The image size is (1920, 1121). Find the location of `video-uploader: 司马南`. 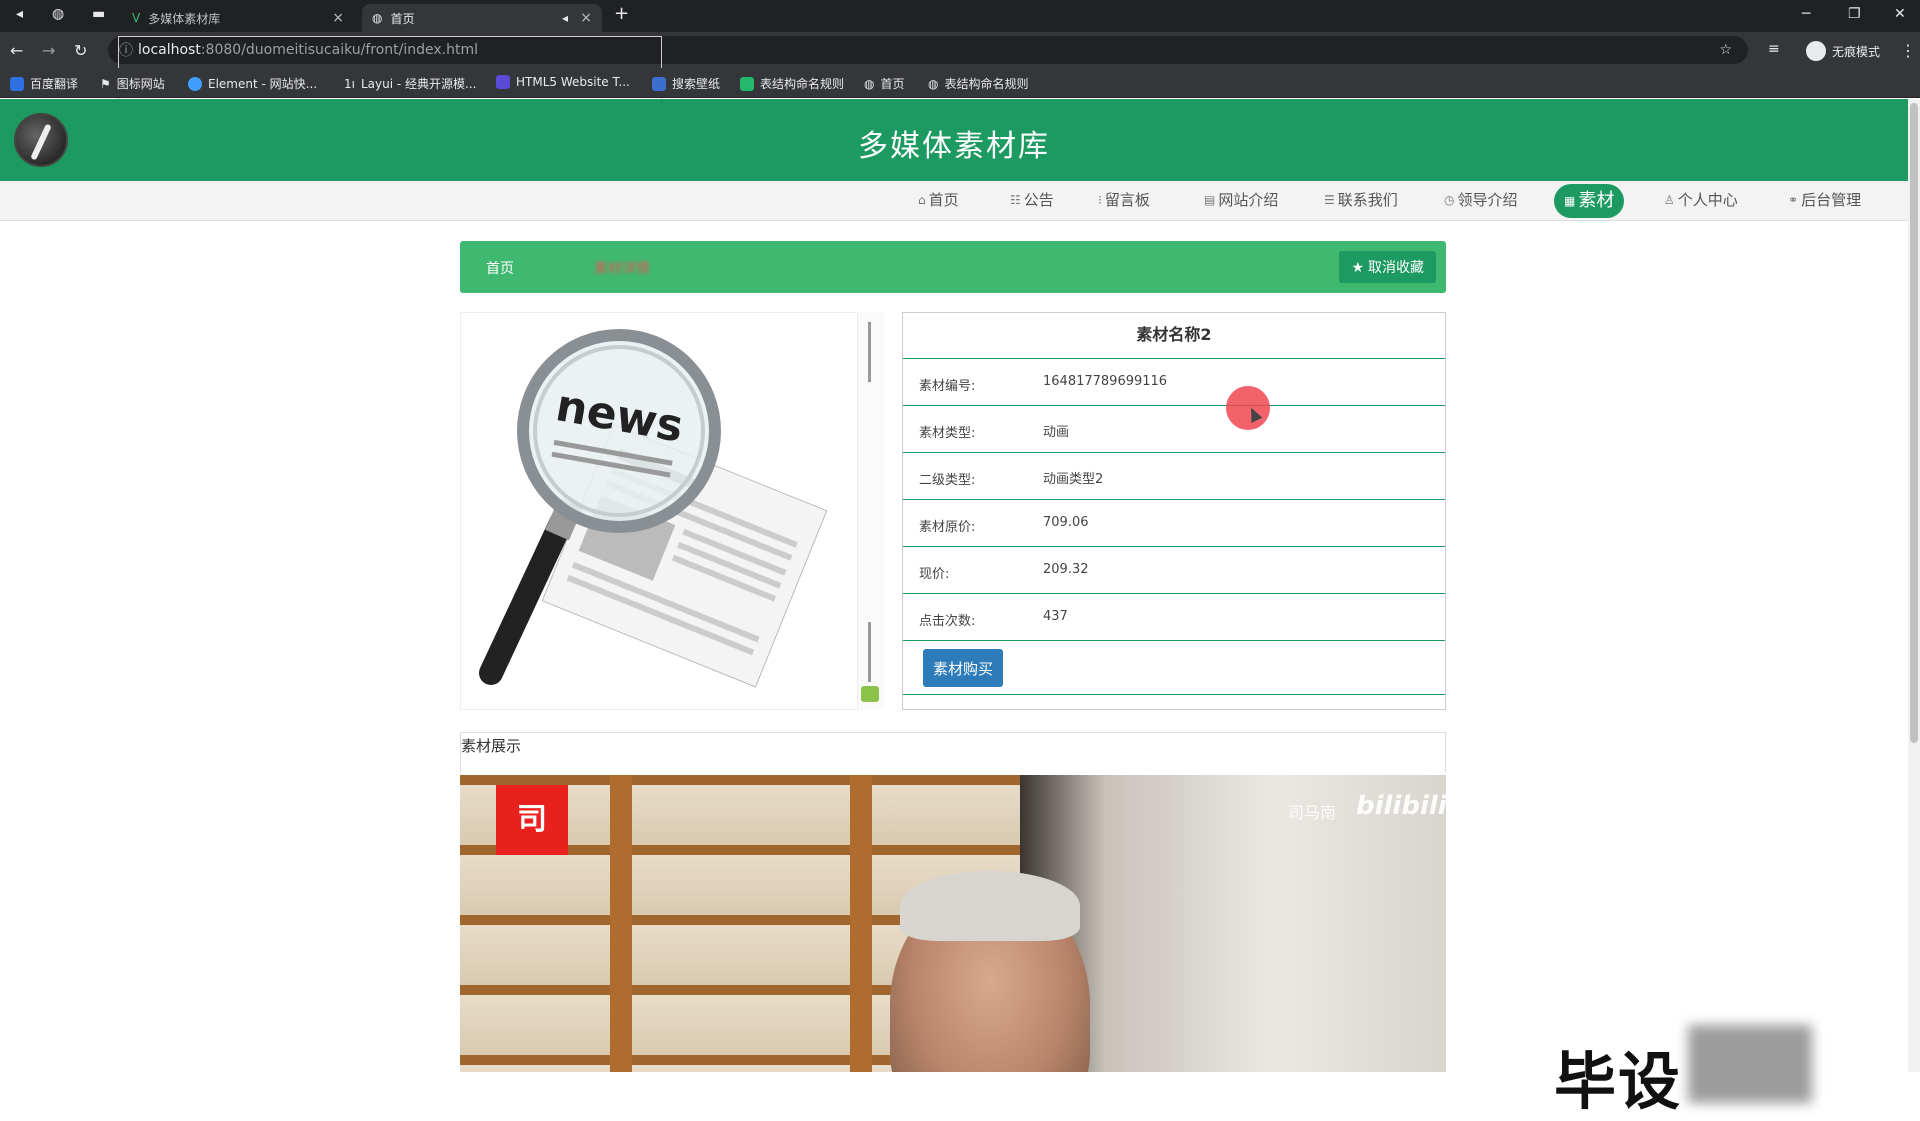

video-uploader: 司马南 is located at coordinates (1312, 812).